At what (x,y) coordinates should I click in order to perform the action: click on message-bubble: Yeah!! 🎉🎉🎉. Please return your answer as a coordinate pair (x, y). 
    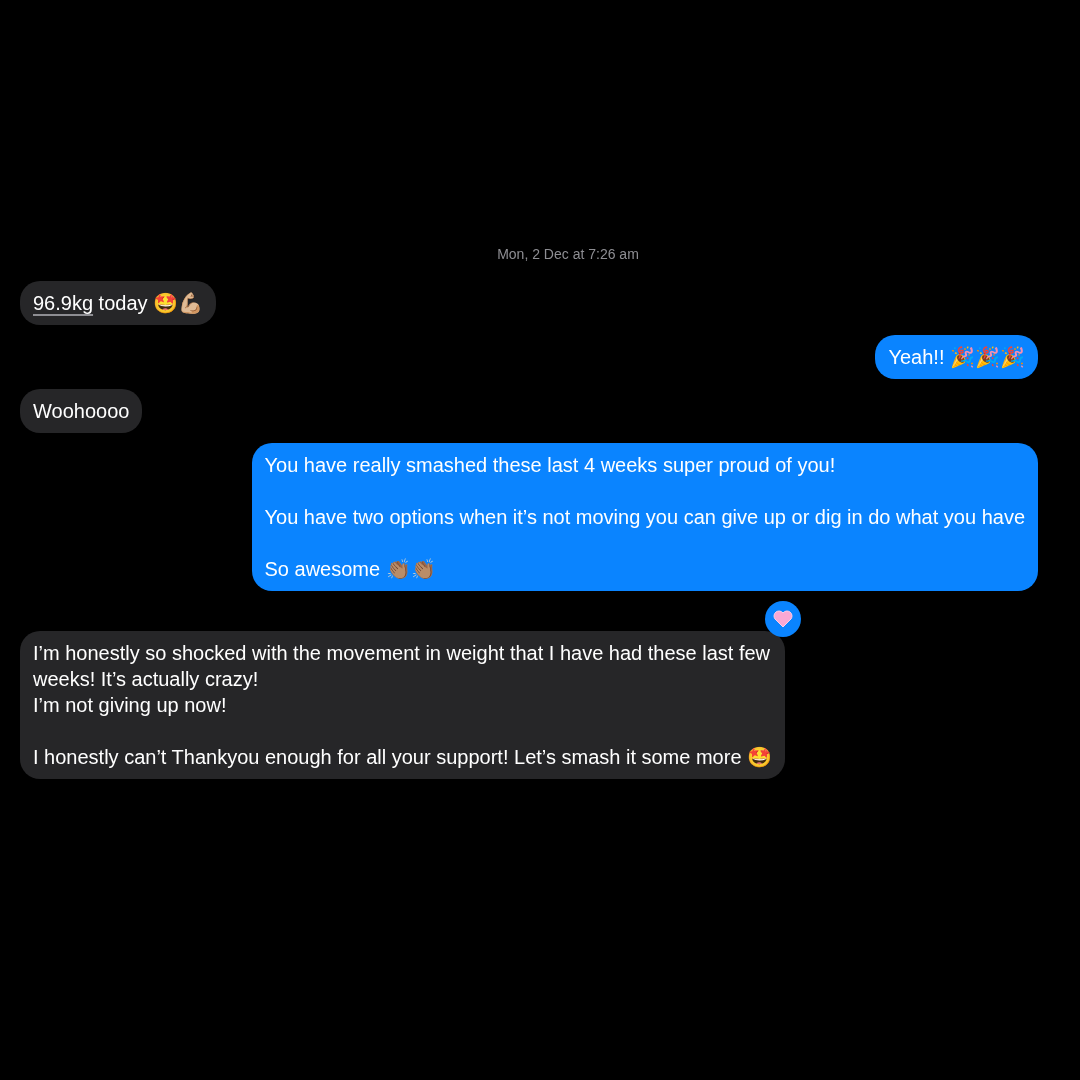
    Looking at the image, I should click on (956, 357).